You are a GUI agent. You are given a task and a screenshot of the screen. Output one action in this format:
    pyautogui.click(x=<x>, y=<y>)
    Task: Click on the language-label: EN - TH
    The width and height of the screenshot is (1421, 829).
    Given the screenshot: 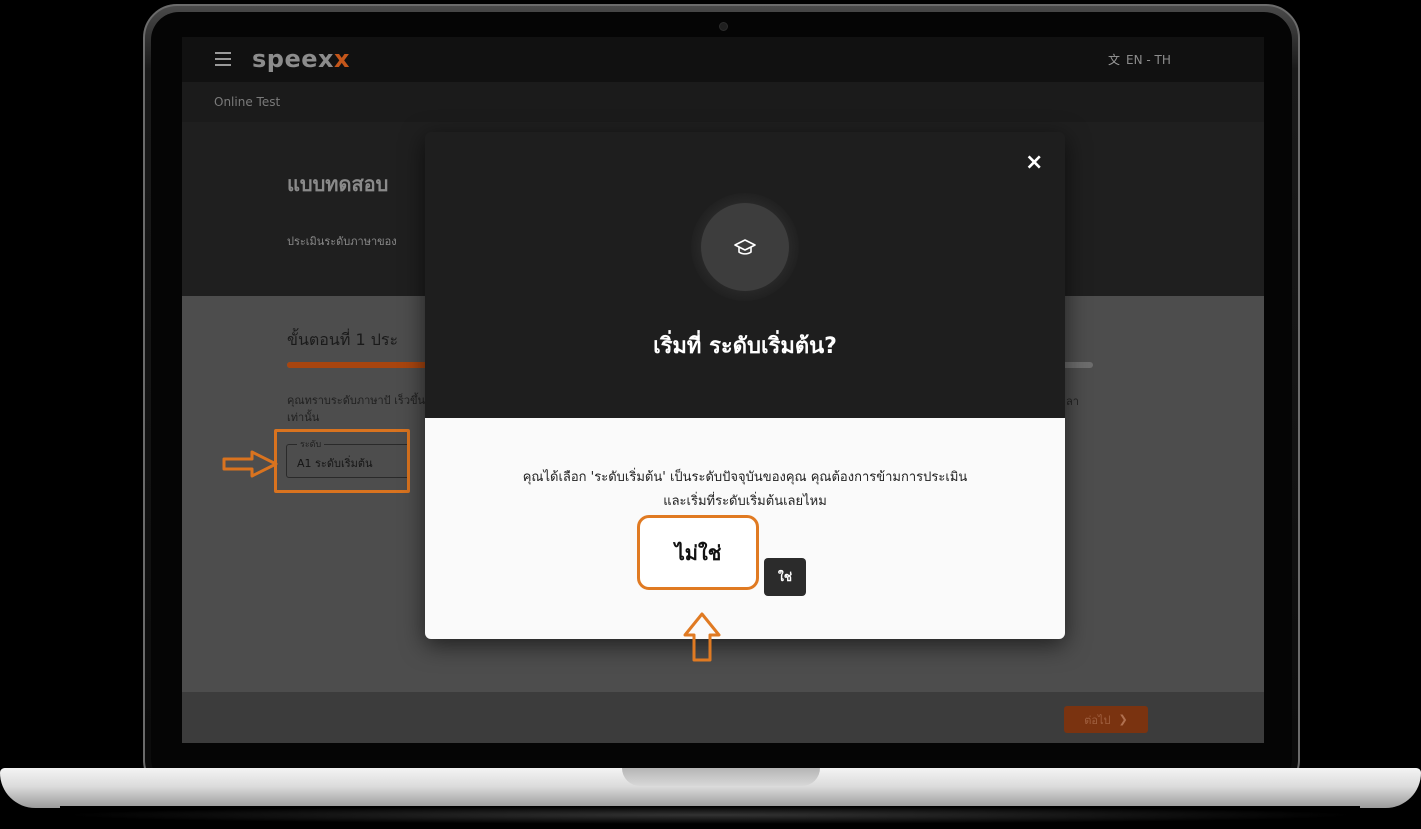 What is the action you would take?
    pyautogui.click(x=1148, y=60)
    